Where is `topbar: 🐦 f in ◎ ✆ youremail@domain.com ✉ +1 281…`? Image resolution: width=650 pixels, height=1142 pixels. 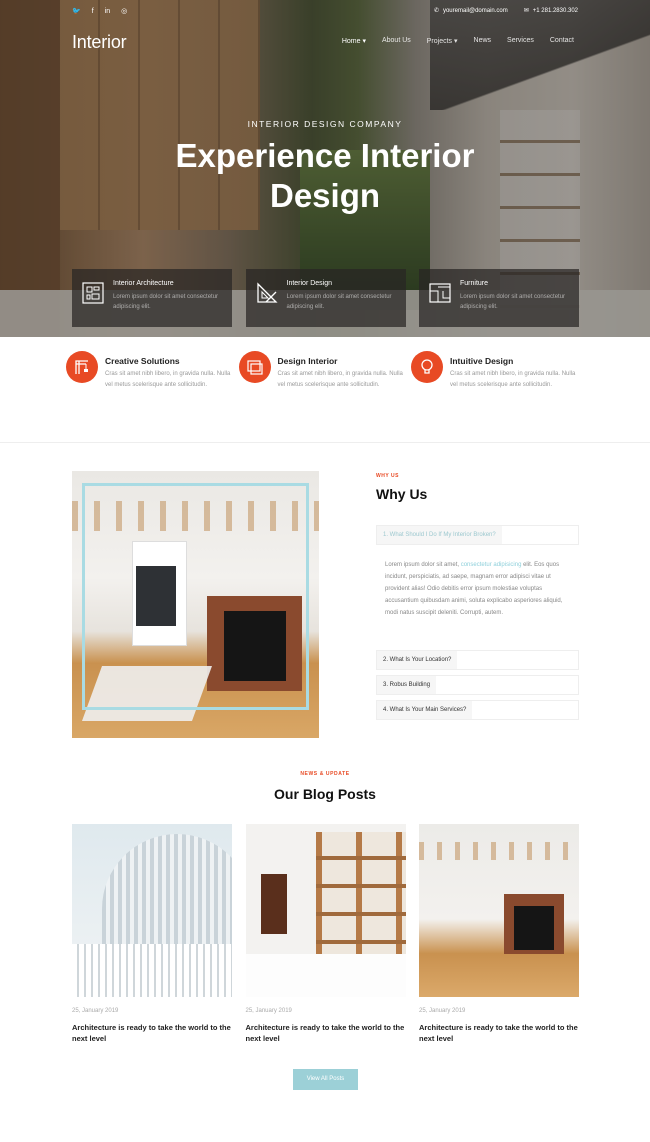
topbar: 🐦 f in ◎ ✆ youremail@domain.com ✉ +1 281… is located at coordinates (325, 13).